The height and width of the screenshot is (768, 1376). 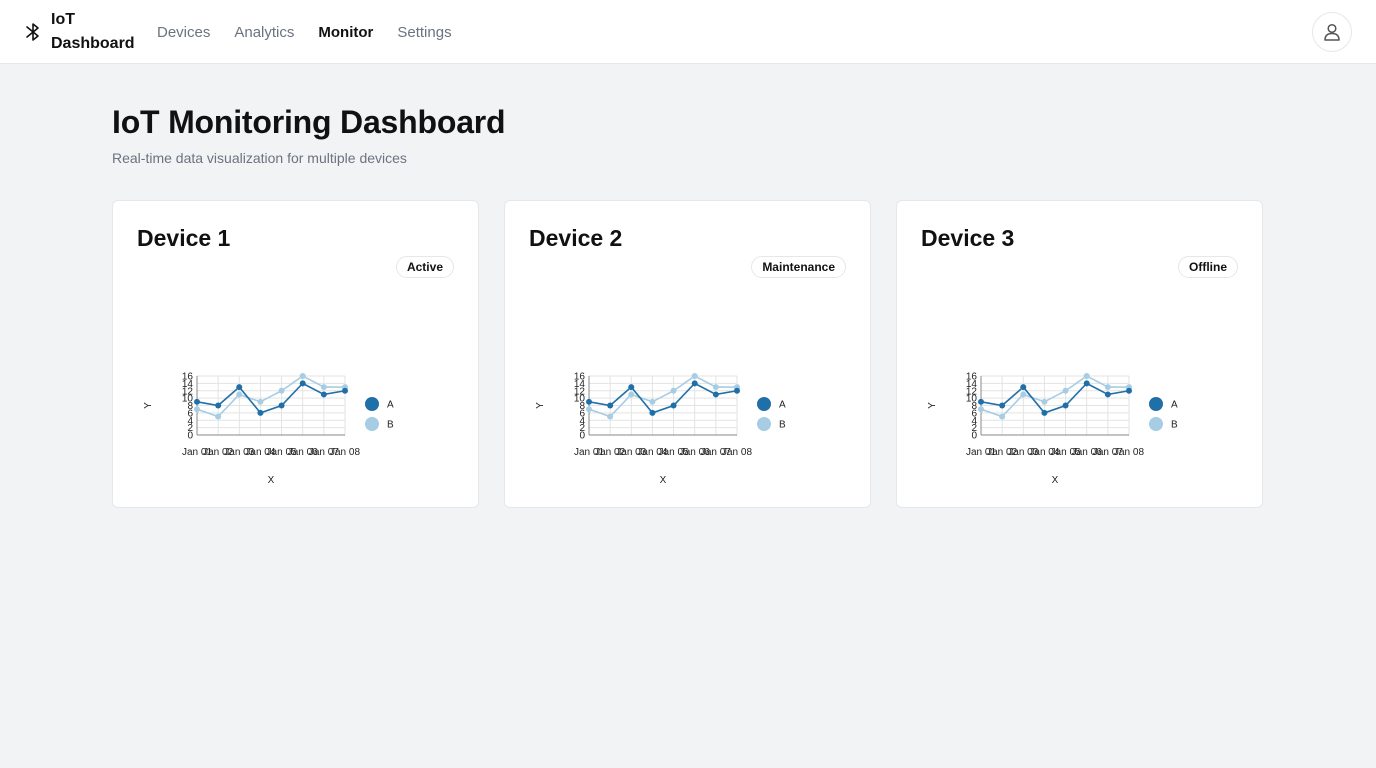 I want to click on nav-settings: Settings, so click(x=424, y=32).